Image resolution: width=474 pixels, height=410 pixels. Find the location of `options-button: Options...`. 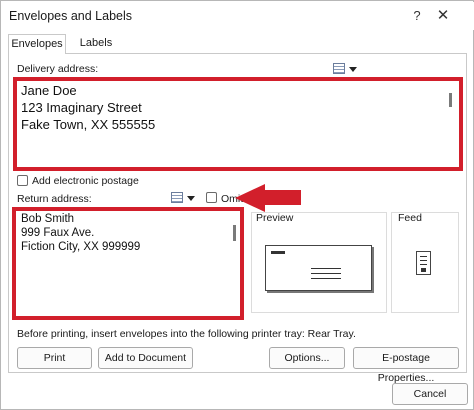

options-button: Options... is located at coordinates (307, 358).